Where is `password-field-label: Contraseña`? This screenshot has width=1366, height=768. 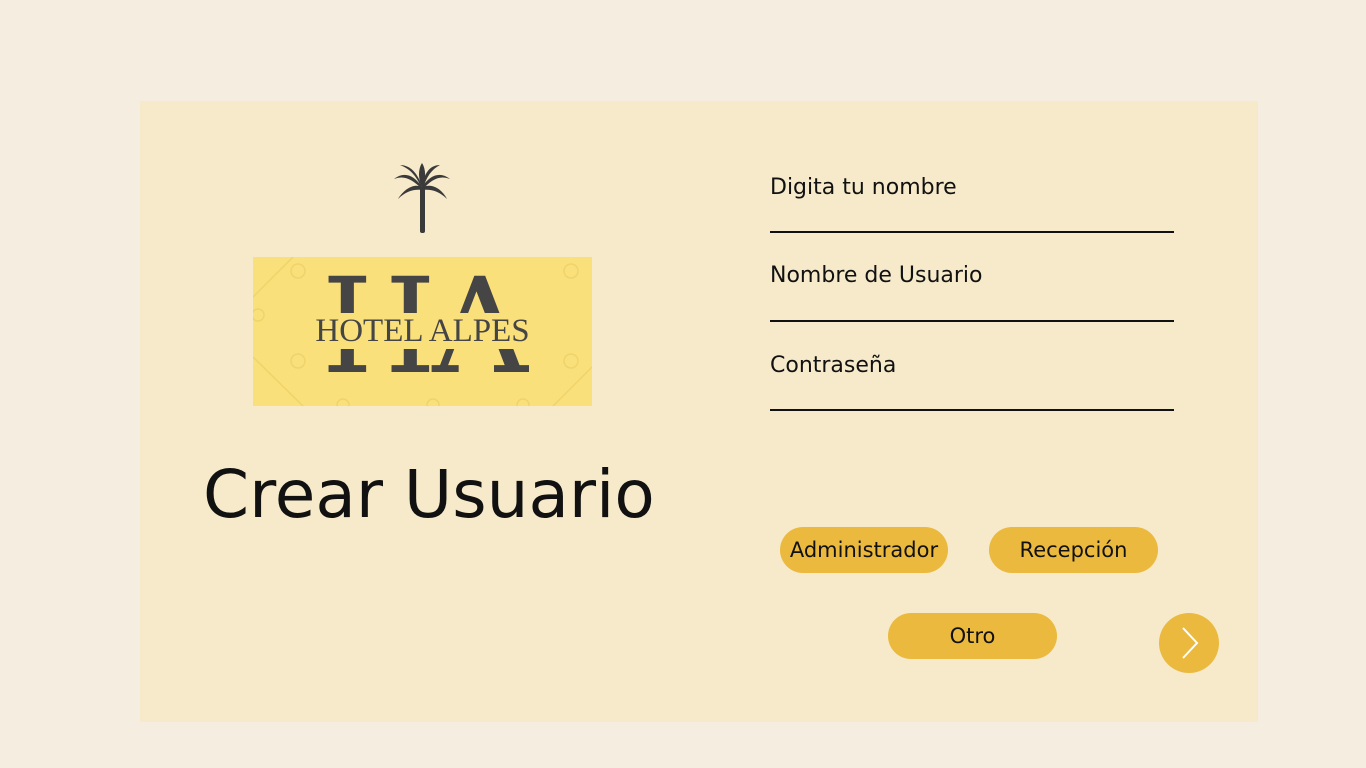
password-field-label: Contraseña is located at coordinates (833, 365).